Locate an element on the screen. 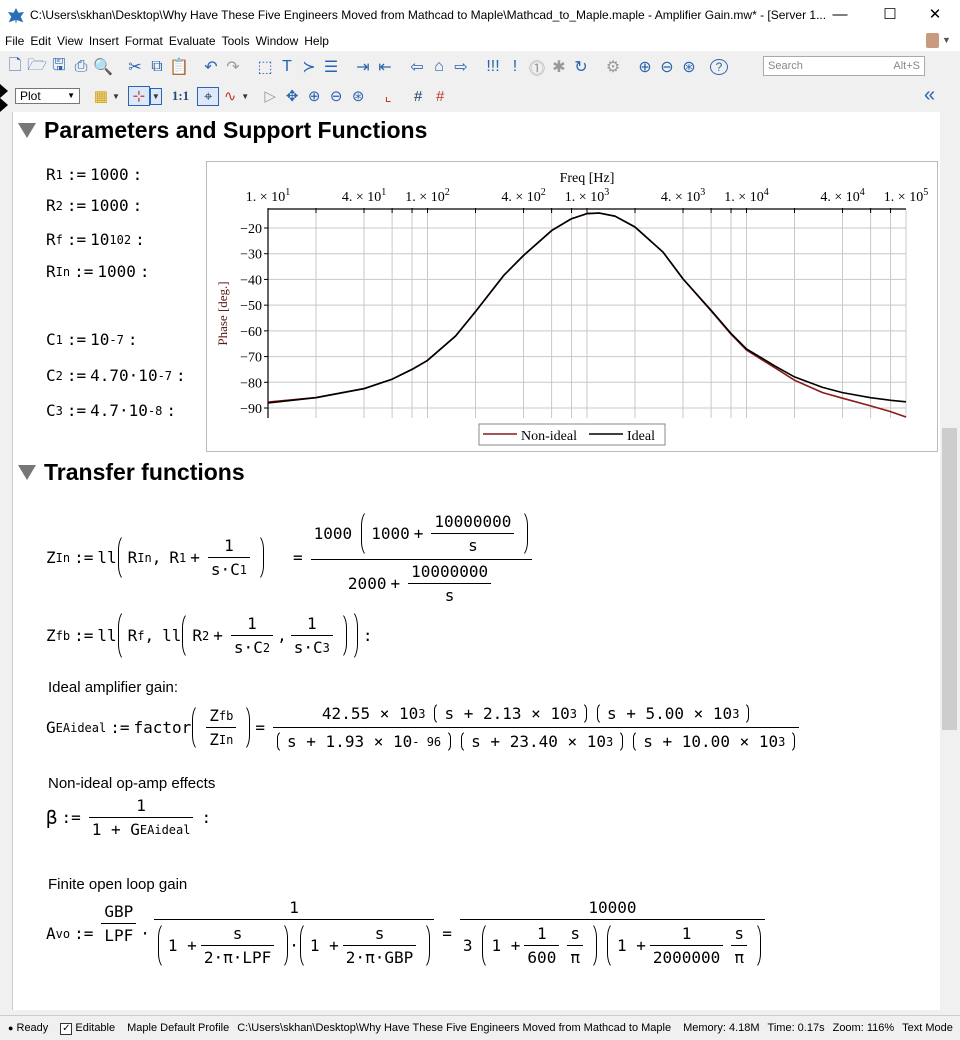 The width and height of the screenshot is (960, 1040). param-c3: C 3:= 4.7·10 -8: is located at coordinates (113, 410).